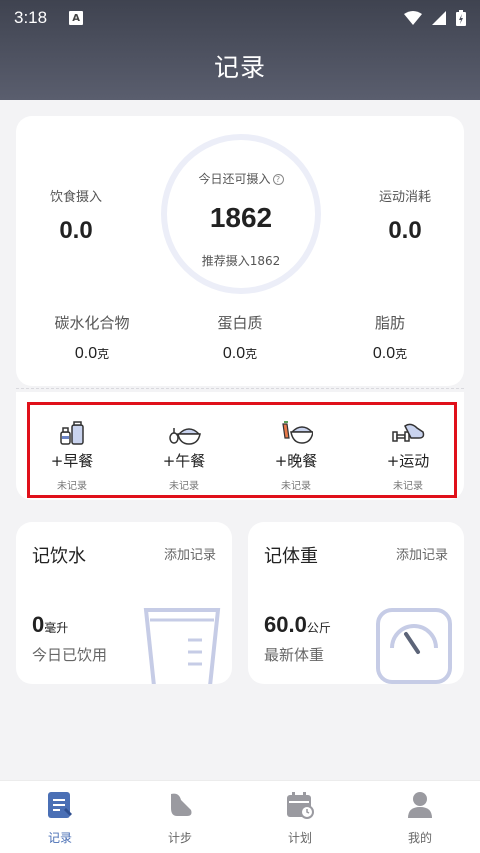 The height and width of the screenshot is (853, 480). Describe the element at coordinates (190, 553) in the screenshot. I see `water-add-record-link: 添加记录` at that location.